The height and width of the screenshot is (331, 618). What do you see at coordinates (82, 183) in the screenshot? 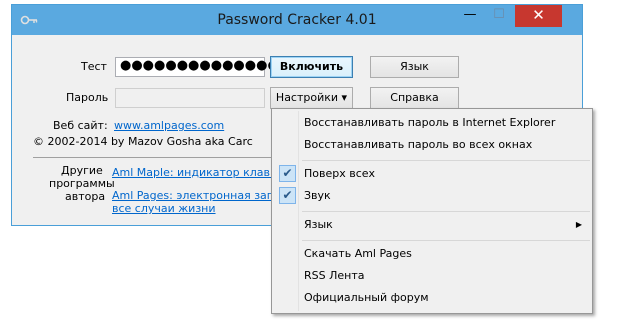
I see `other-programs-label-2: программы` at bounding box center [82, 183].